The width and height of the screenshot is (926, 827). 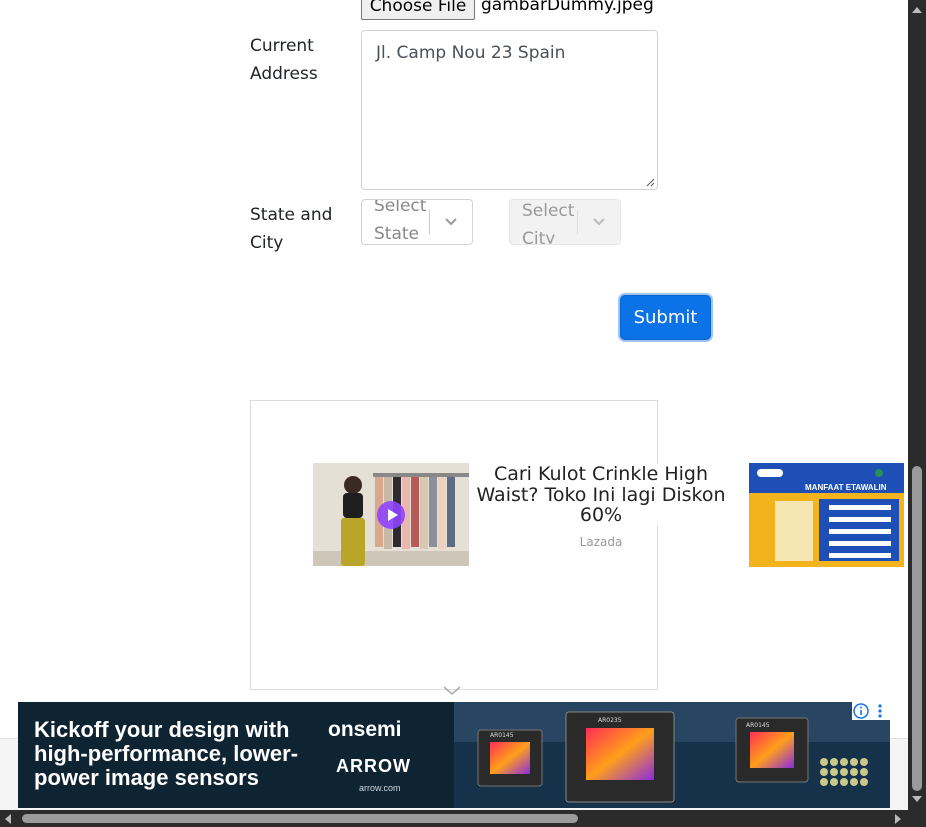 I want to click on state-select: Select State, so click(x=417, y=222).